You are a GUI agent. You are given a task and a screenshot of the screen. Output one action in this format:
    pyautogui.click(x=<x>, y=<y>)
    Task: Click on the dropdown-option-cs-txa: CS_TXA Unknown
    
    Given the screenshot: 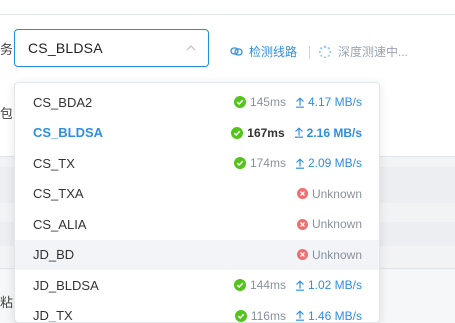 What is the action you would take?
    pyautogui.click(x=197, y=194)
    